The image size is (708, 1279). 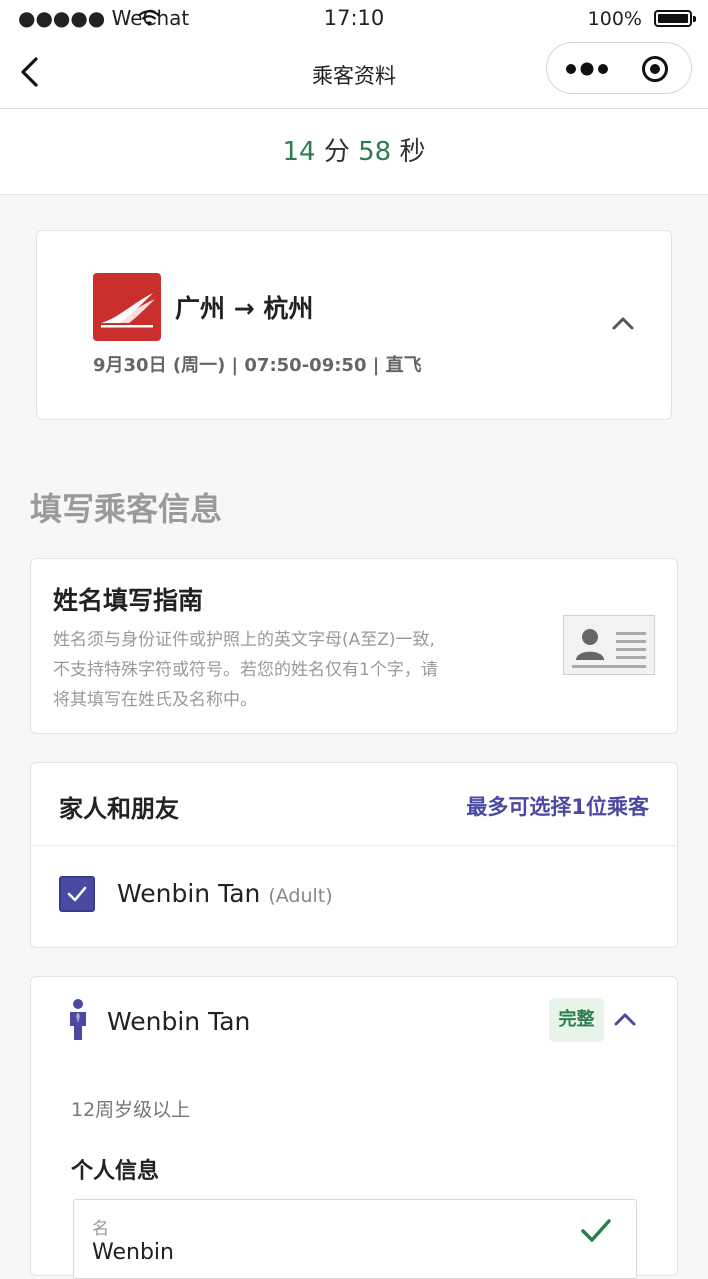 What do you see at coordinates (155, 700) in the screenshot?
I see `guide-text-line: 将其填写在姓氏及名称中。` at bounding box center [155, 700].